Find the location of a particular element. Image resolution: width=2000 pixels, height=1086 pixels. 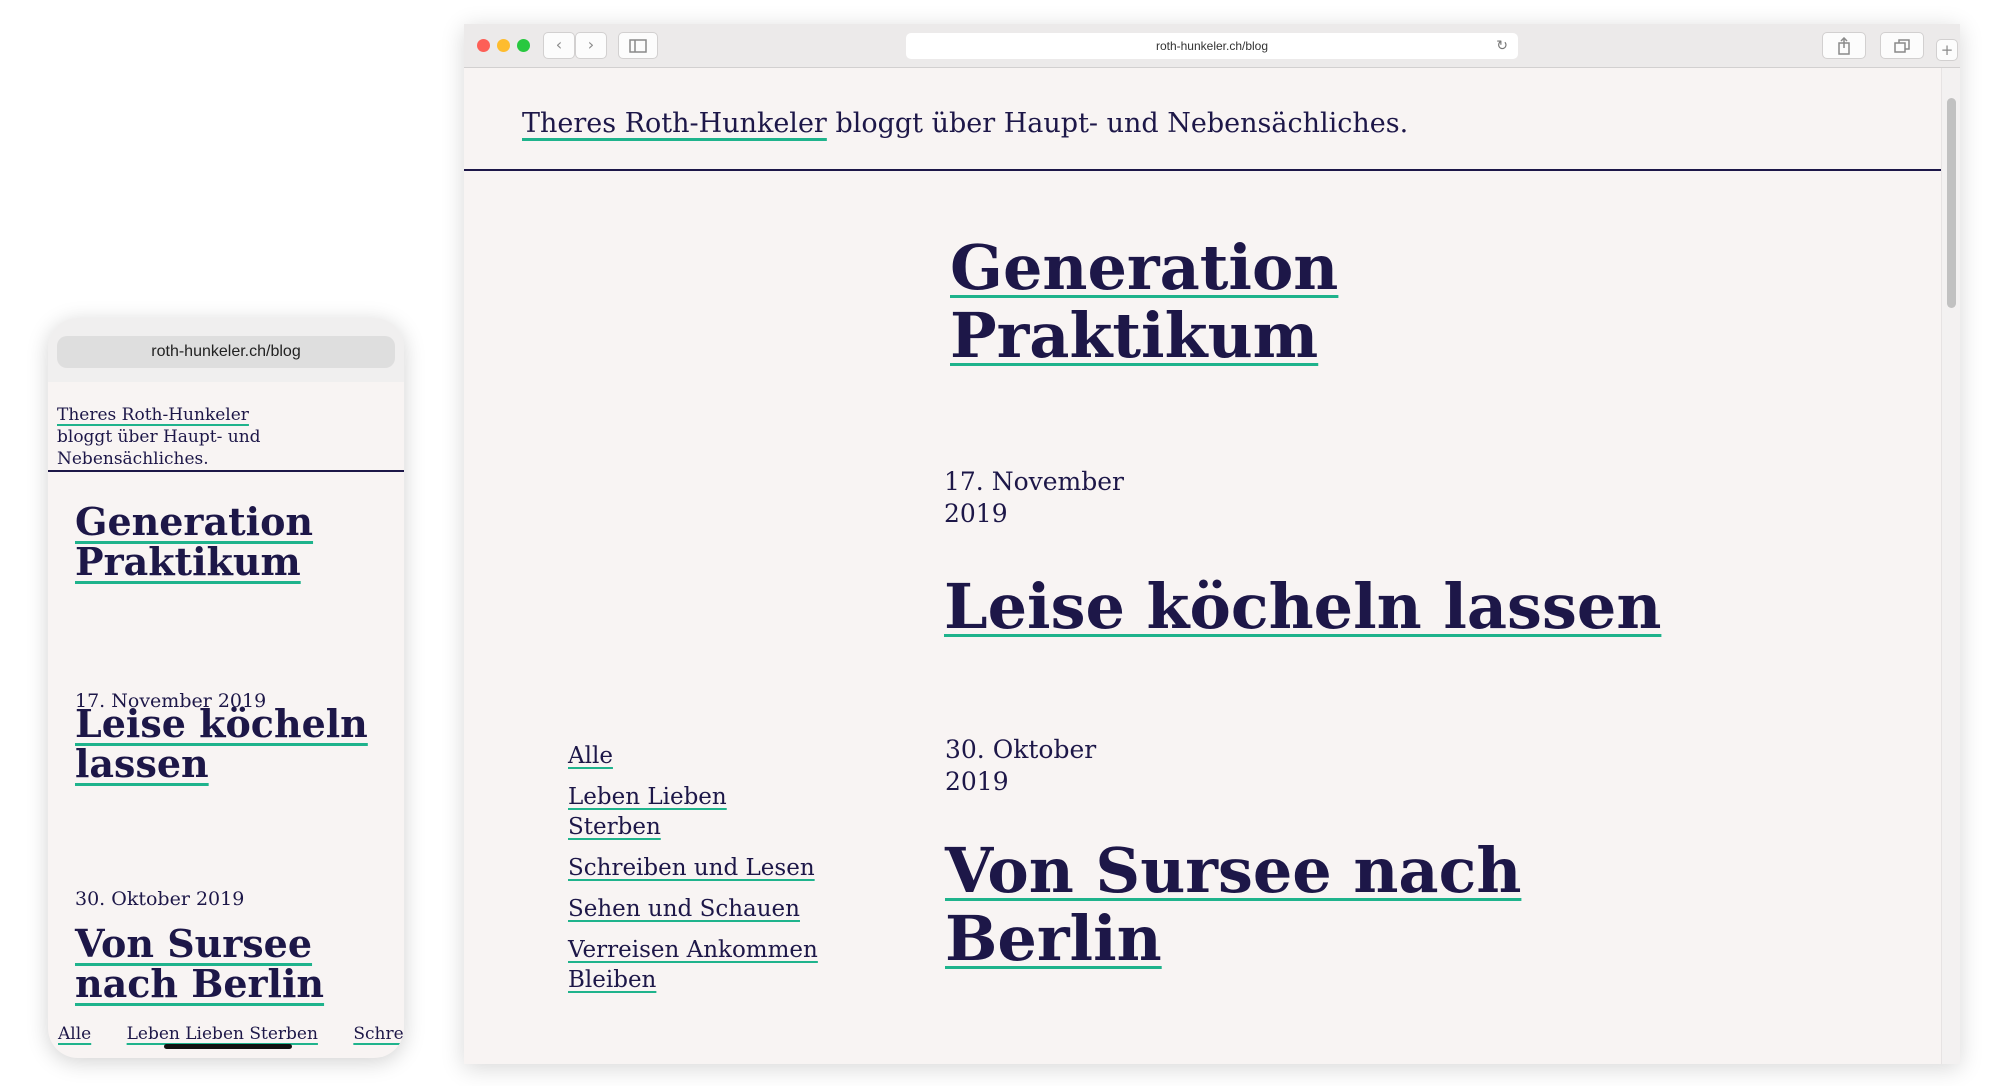

tabs-icon is located at coordinates (1902, 46).